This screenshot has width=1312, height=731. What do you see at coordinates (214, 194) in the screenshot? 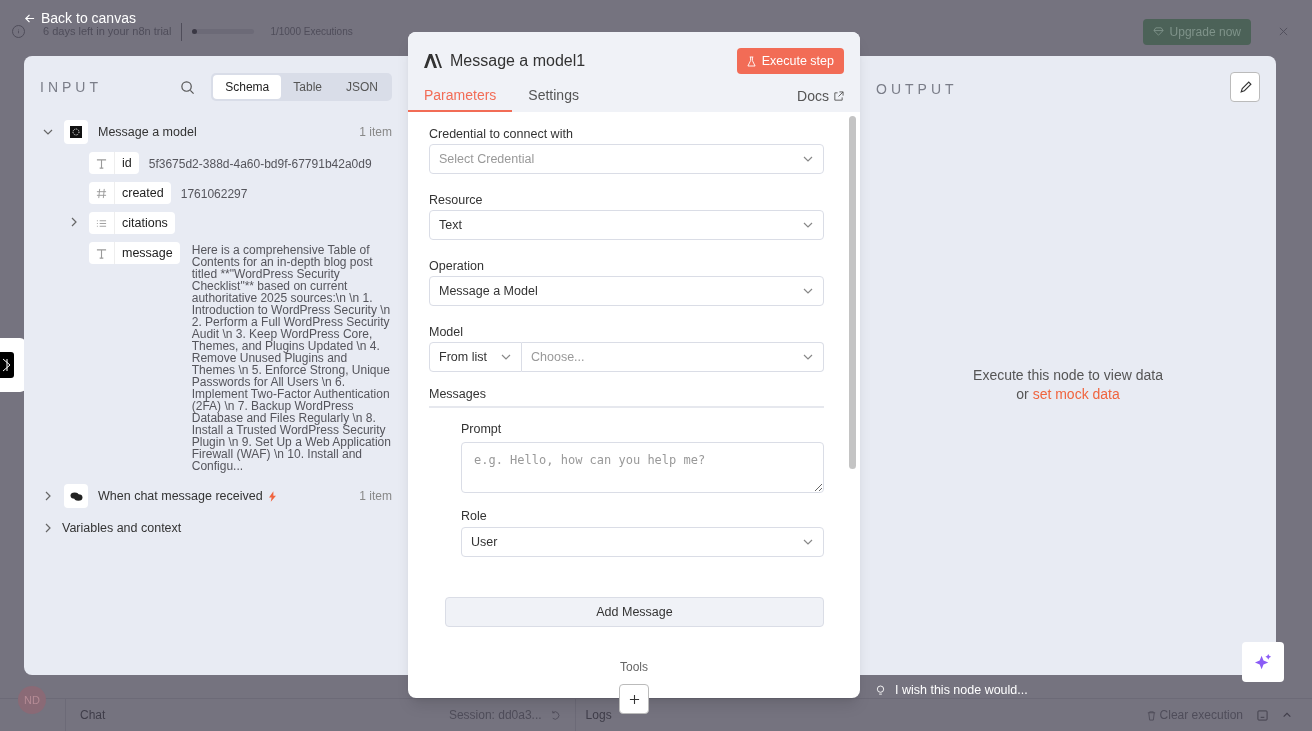
I see `field-value: 1761062297` at bounding box center [214, 194].